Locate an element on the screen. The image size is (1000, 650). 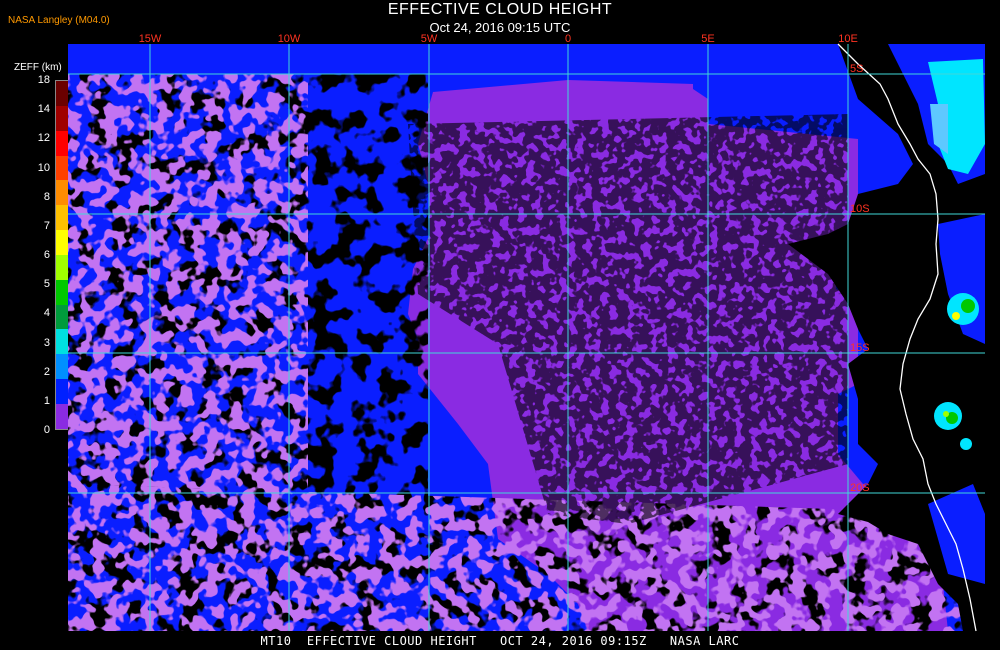
lat-label: 5S is located at coordinates (856, 69).